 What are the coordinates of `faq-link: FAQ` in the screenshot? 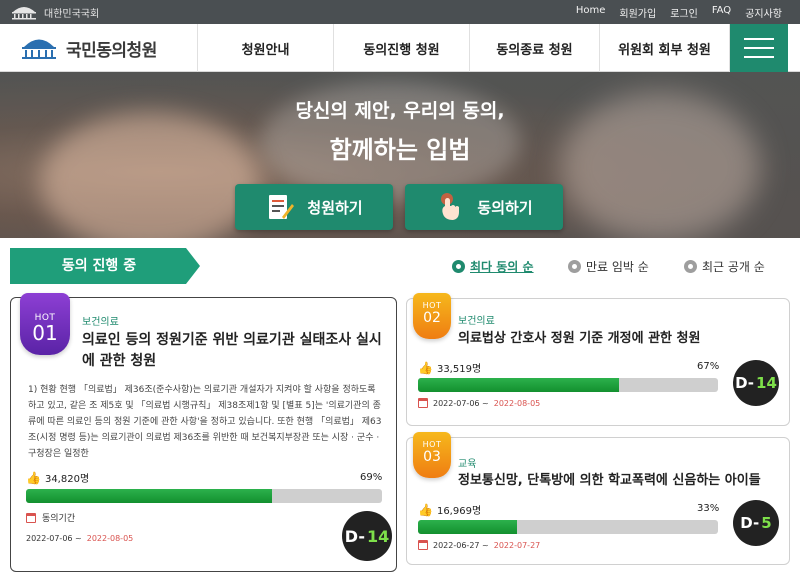 It's located at (721, 12).